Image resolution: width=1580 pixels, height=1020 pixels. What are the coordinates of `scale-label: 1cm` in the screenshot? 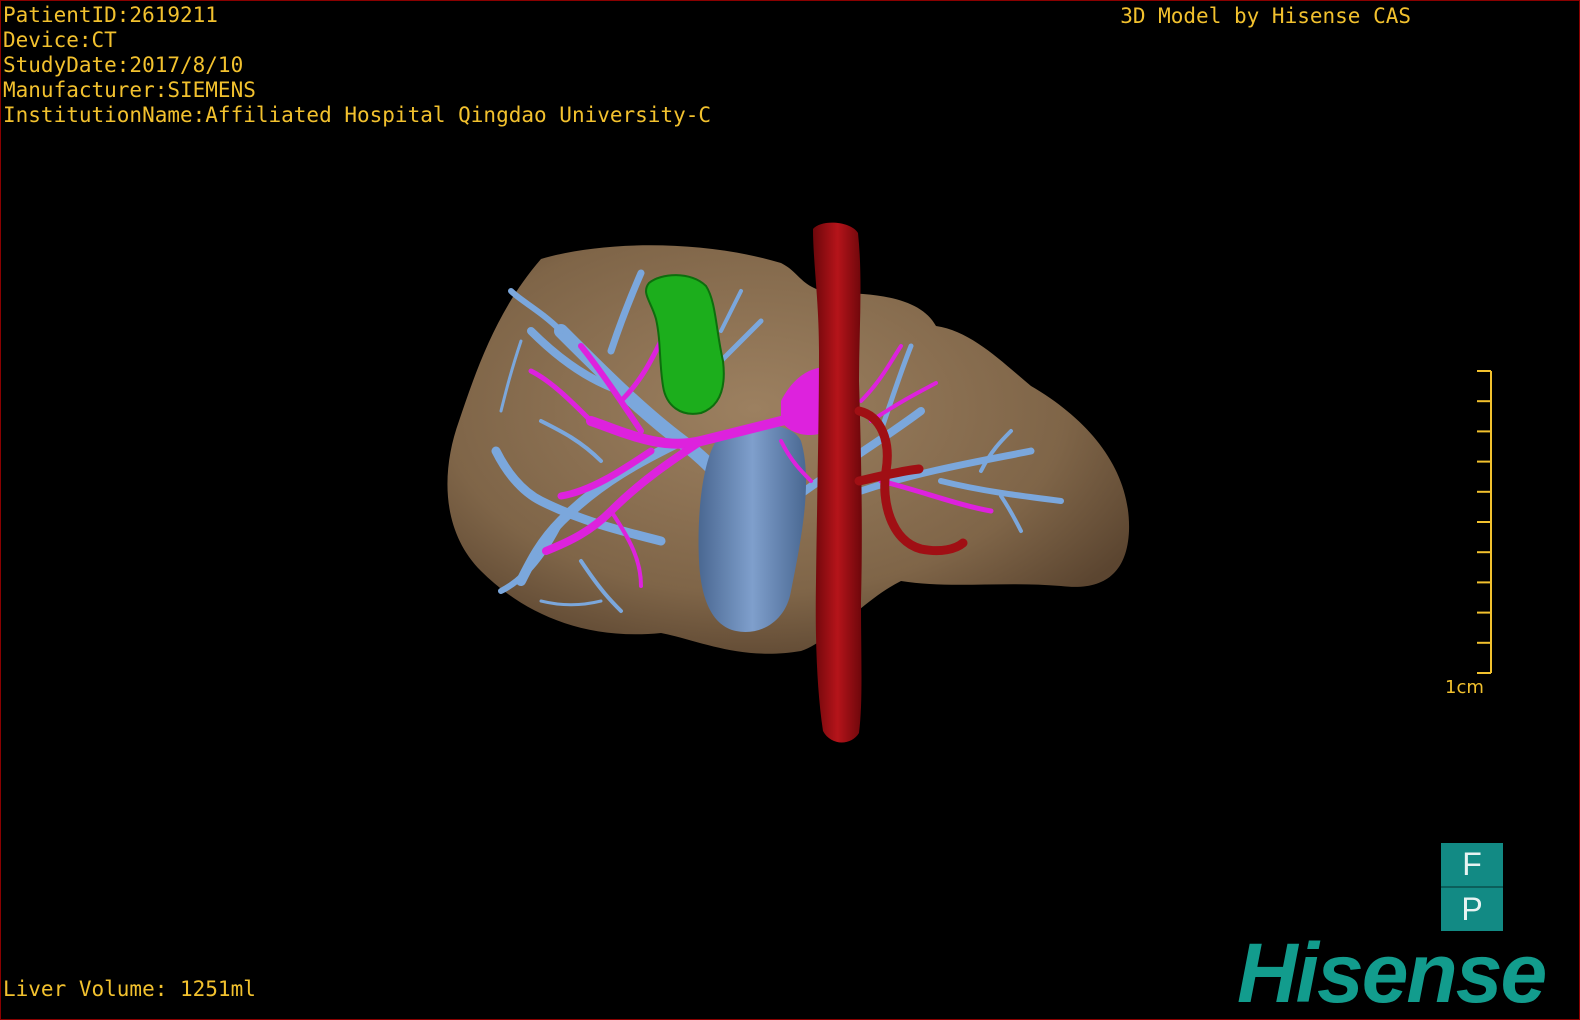 It's located at (1464, 687).